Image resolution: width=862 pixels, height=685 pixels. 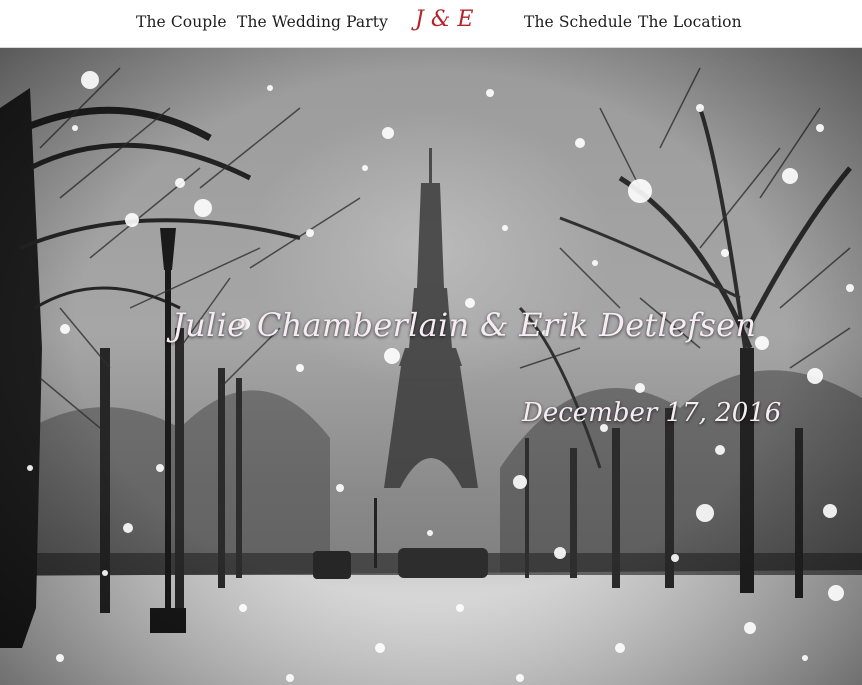 What do you see at coordinates (181, 22) in the screenshot?
I see `nav-link-the-couple: The Couple` at bounding box center [181, 22].